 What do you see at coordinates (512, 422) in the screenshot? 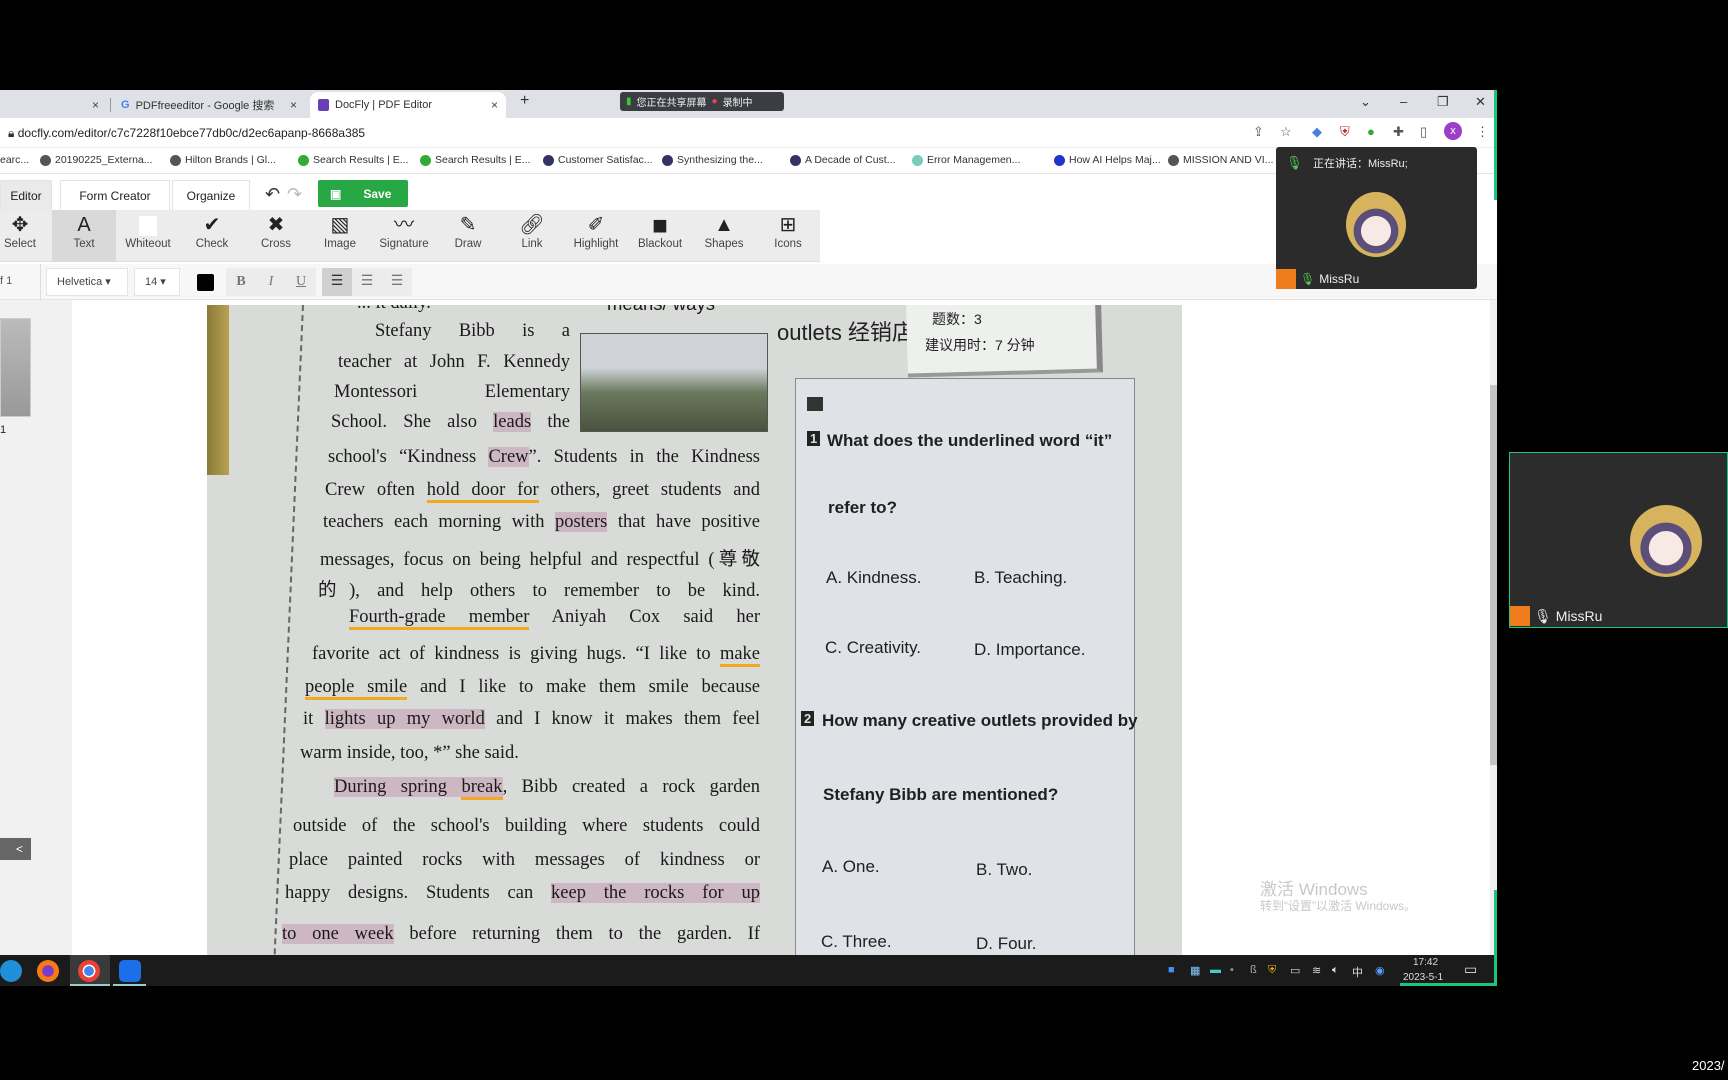
I see `highlighted-text: leads` at bounding box center [512, 422].